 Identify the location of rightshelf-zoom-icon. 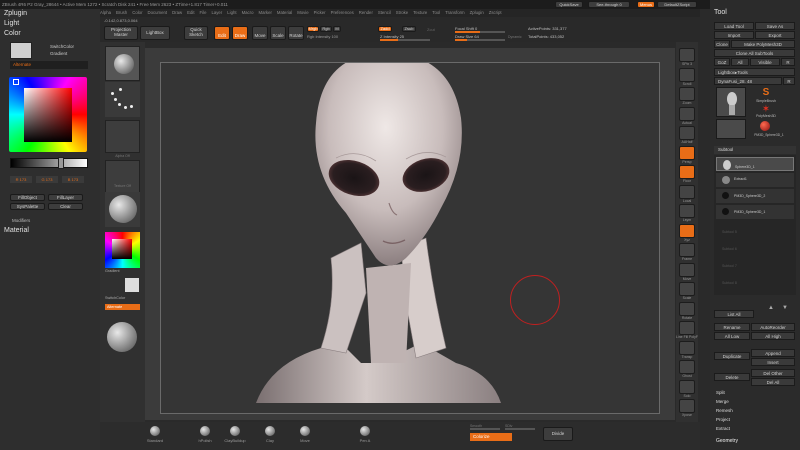
(687, 94).